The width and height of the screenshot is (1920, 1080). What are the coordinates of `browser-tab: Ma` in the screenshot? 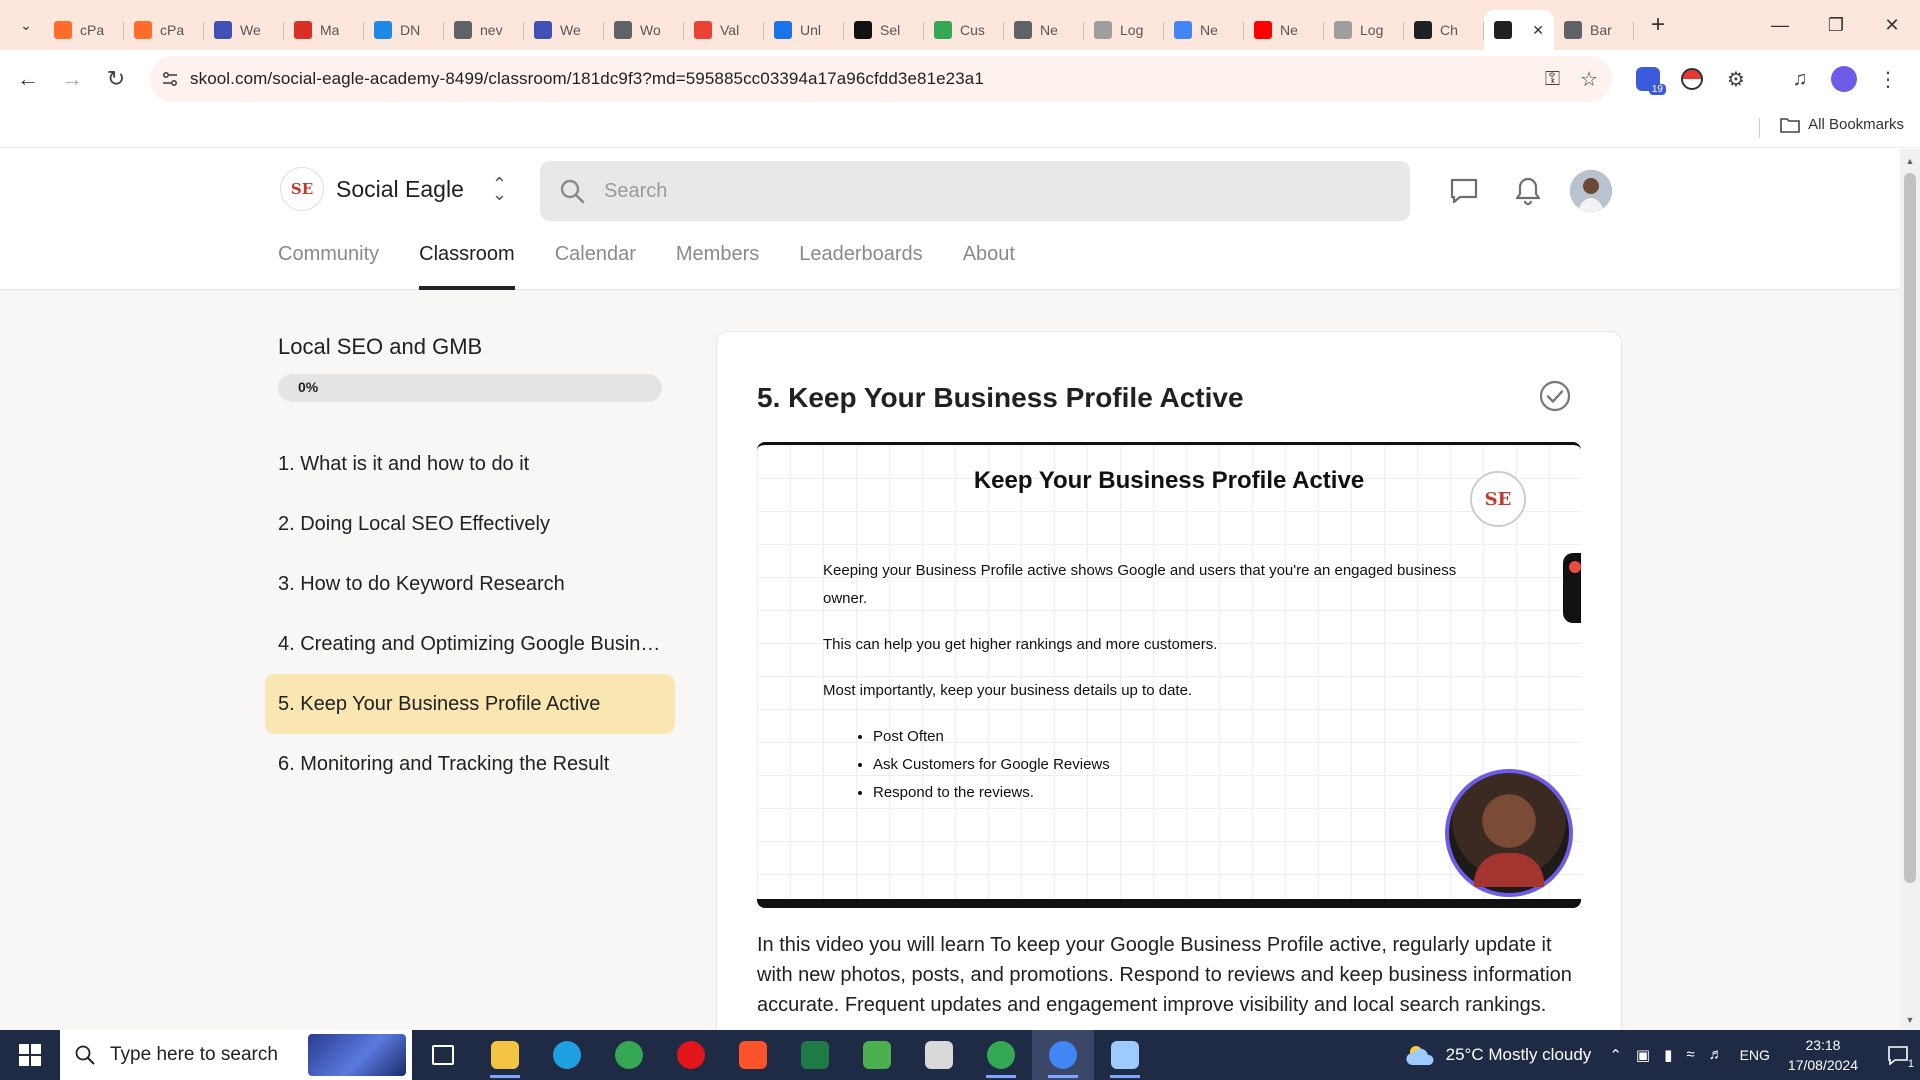 It's located at (324, 30).